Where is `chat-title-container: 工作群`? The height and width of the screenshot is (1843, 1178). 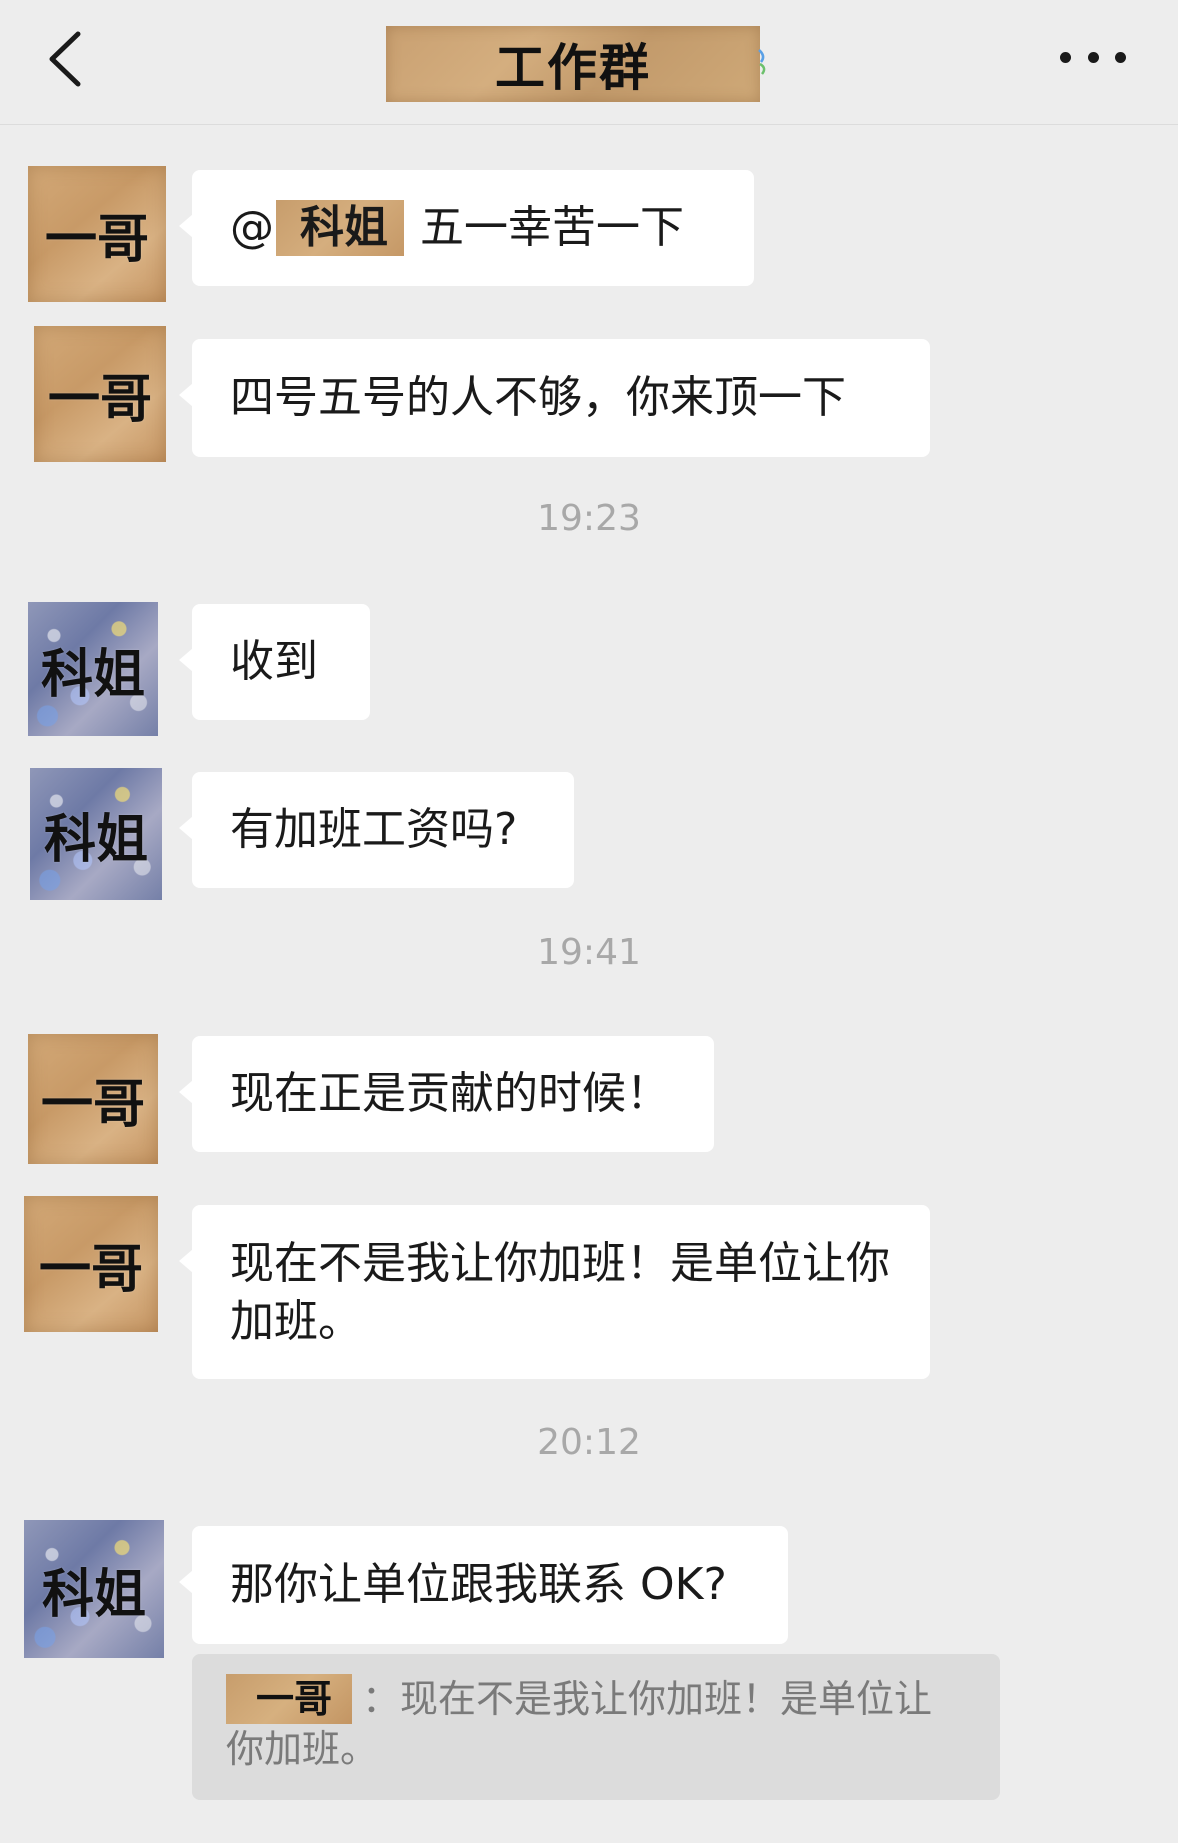
chat-title-container: 工作群 is located at coordinates (573, 64).